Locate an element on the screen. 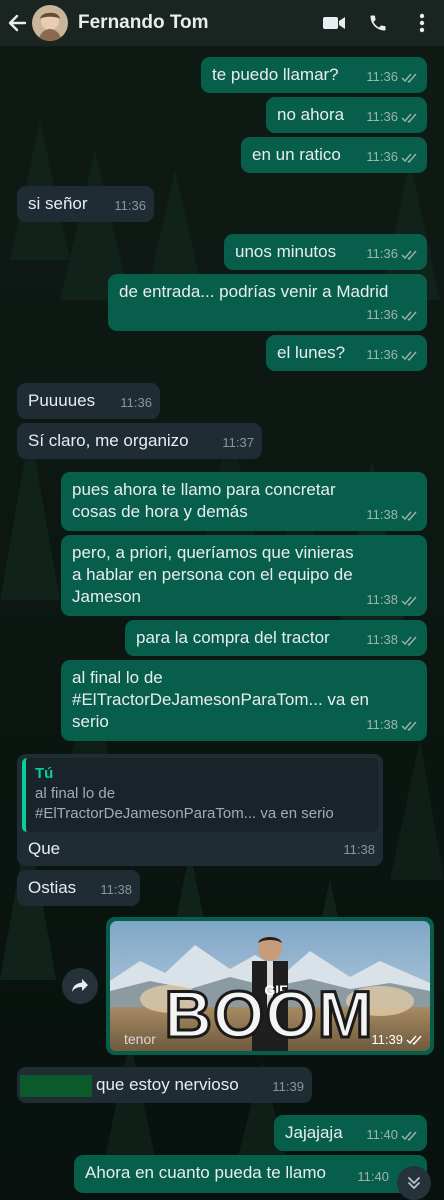  message-outgoing: Ahora en cuanto pueda te llamo 11:40 is located at coordinates (250, 1174).